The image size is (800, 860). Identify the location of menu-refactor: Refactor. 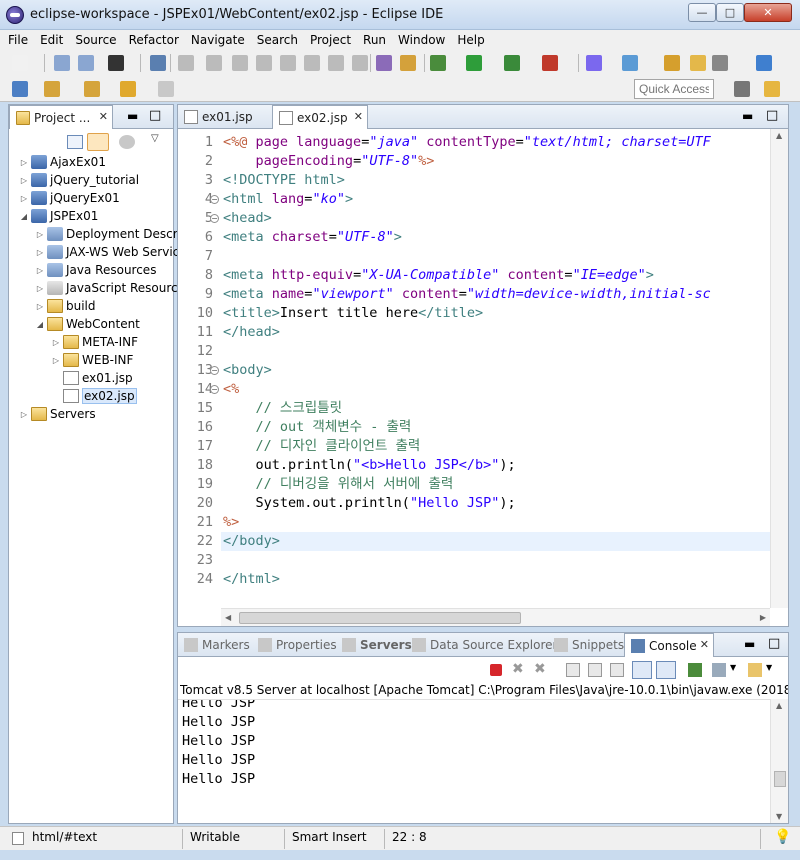
(154, 40).